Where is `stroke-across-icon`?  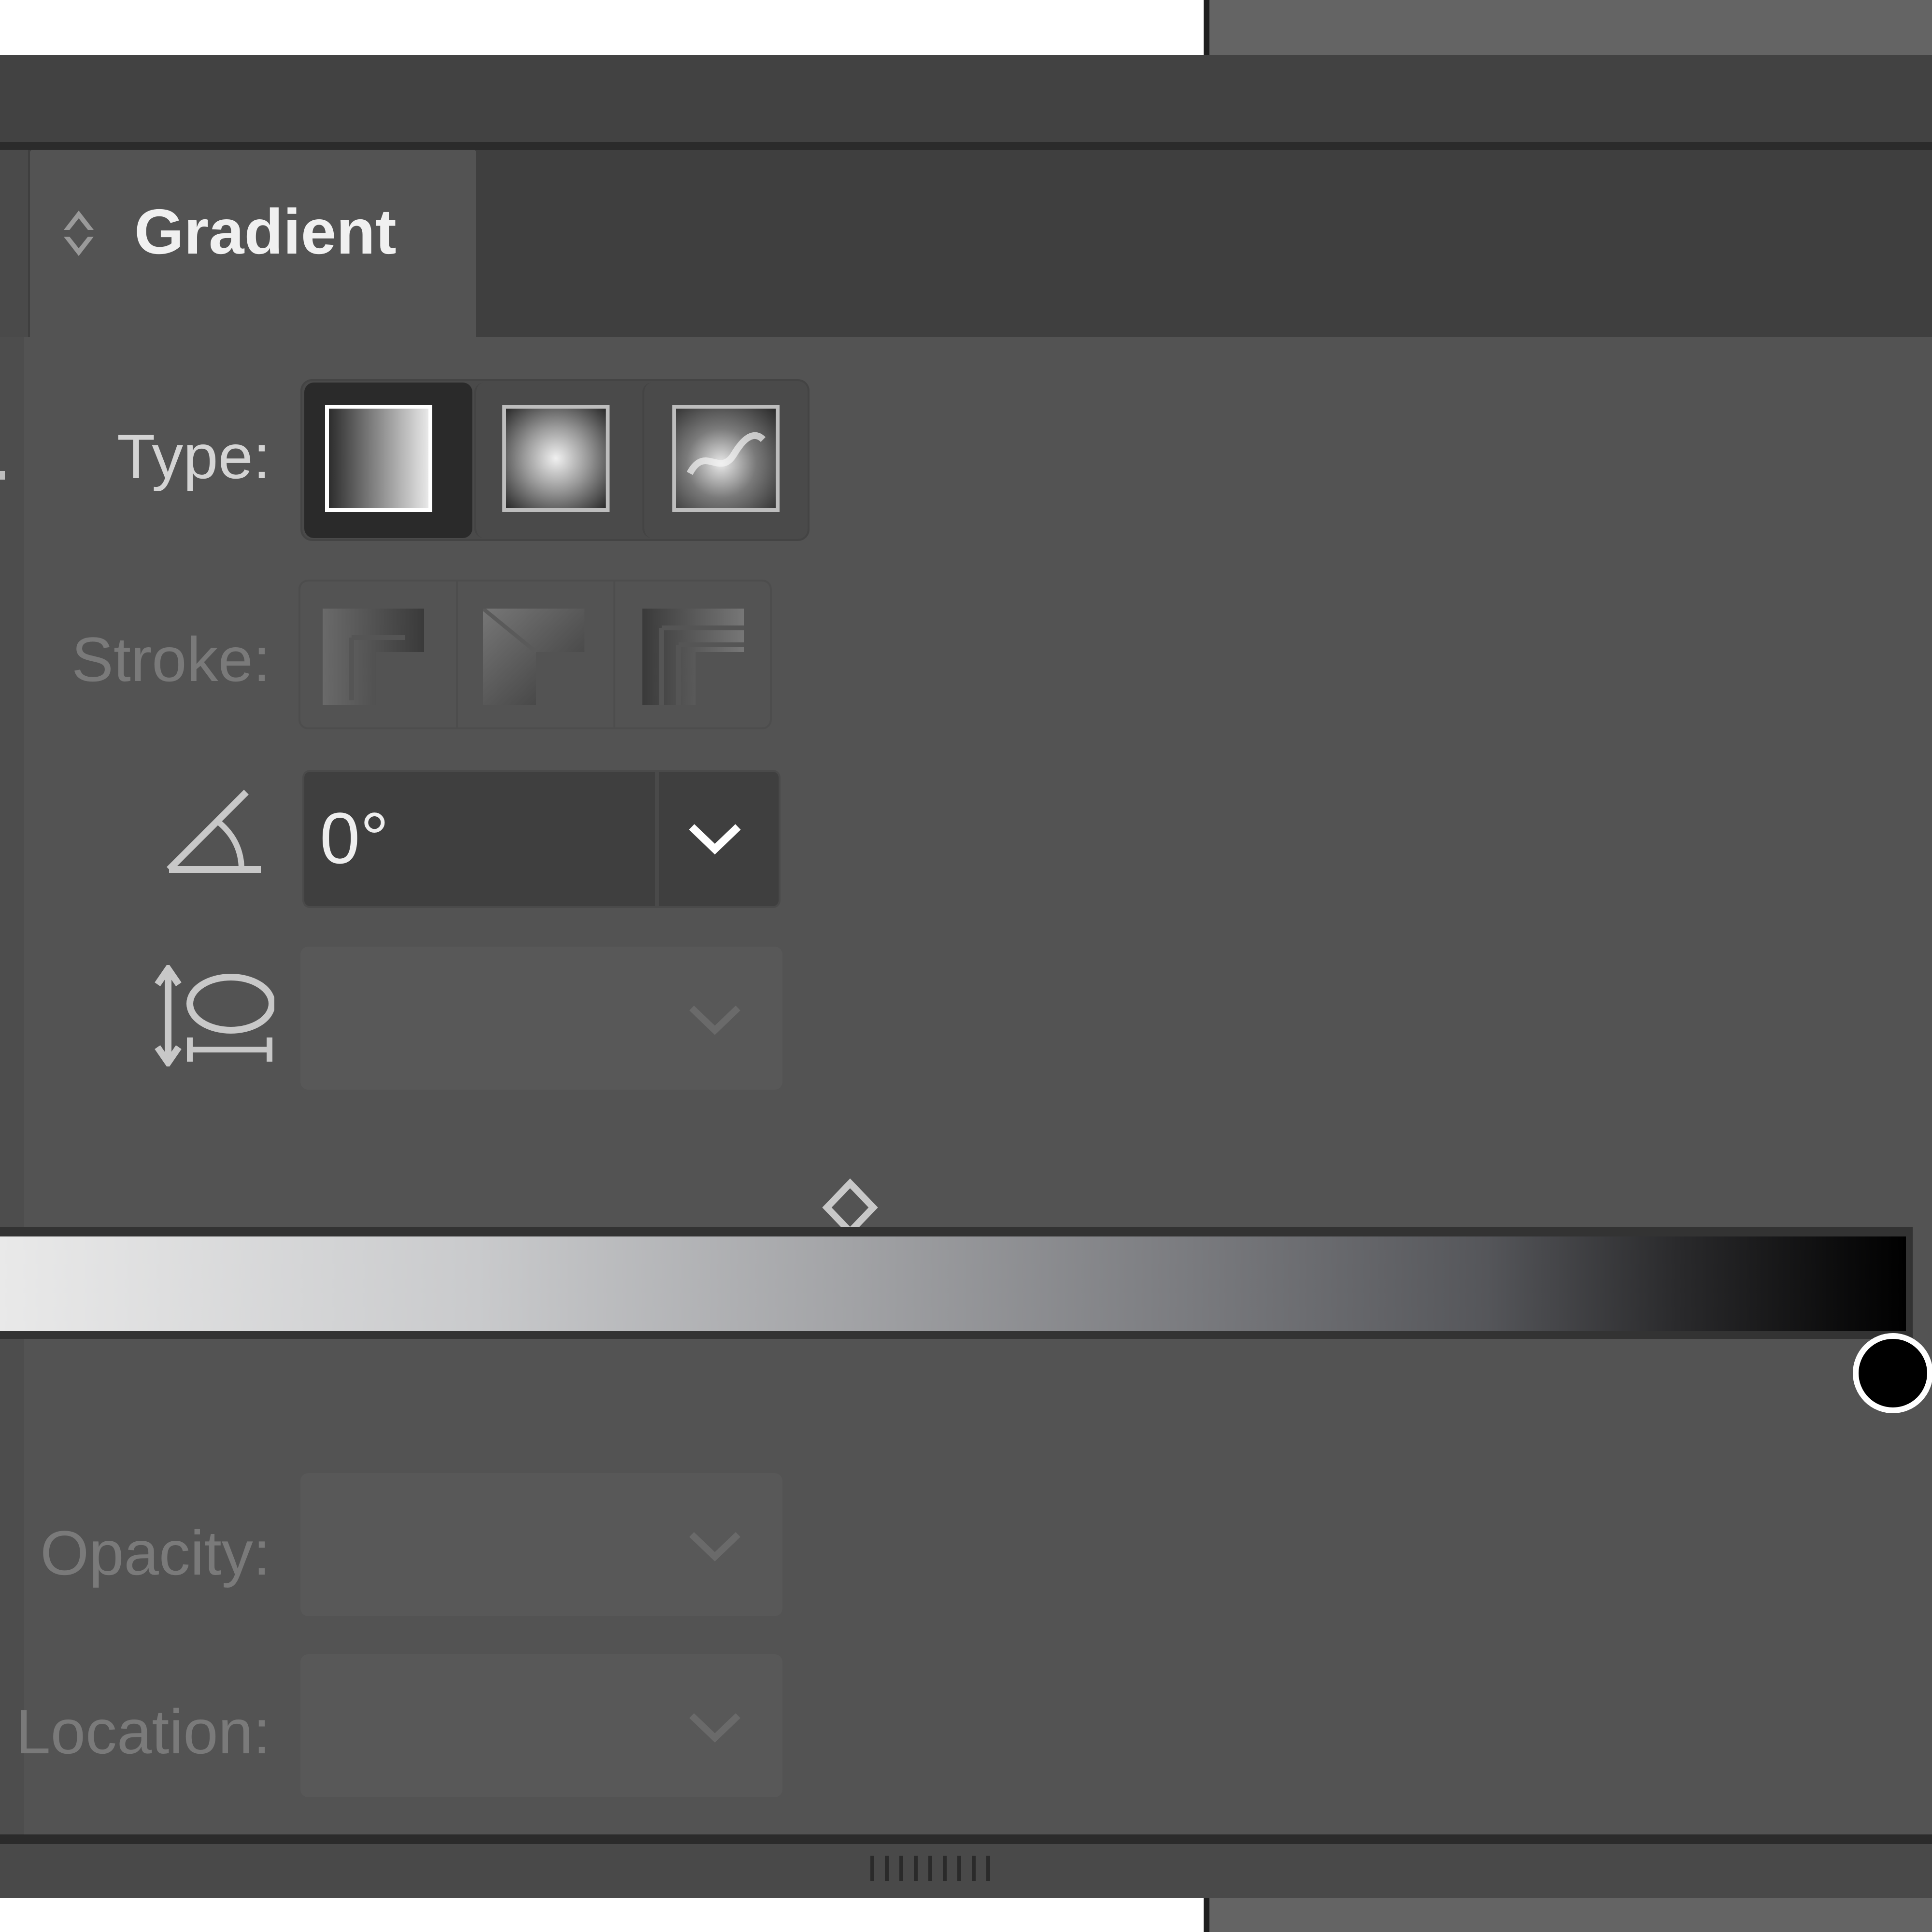
stroke-across-icon is located at coordinates (693, 657).